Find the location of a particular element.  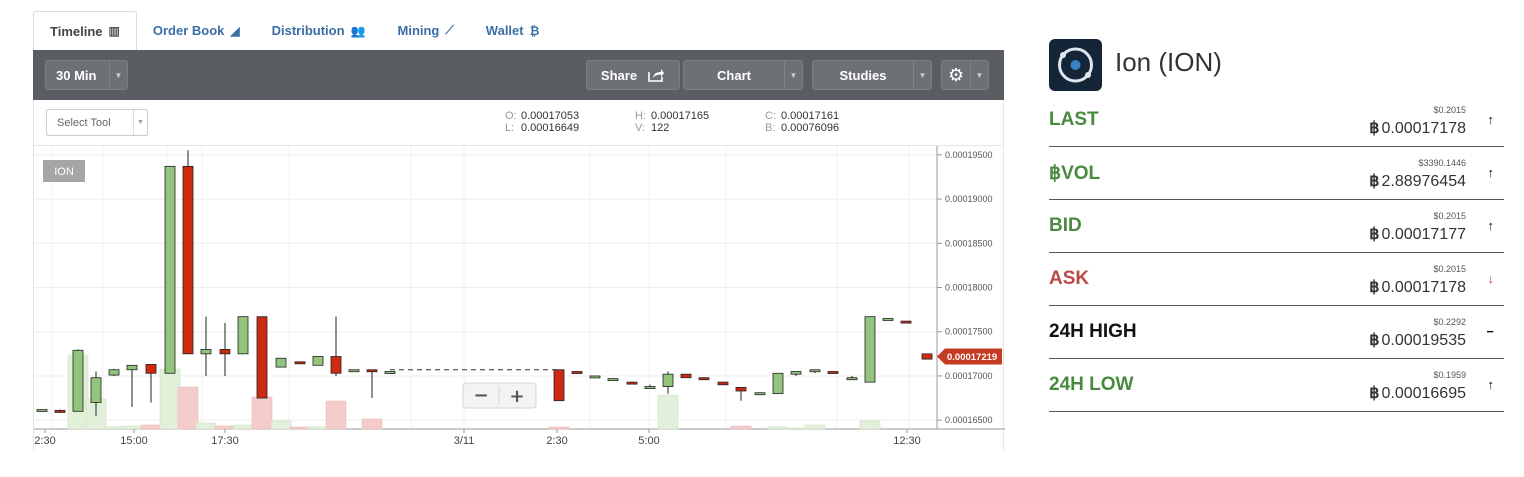

stat-usd-value: $0.1959 is located at coordinates (1449, 375).